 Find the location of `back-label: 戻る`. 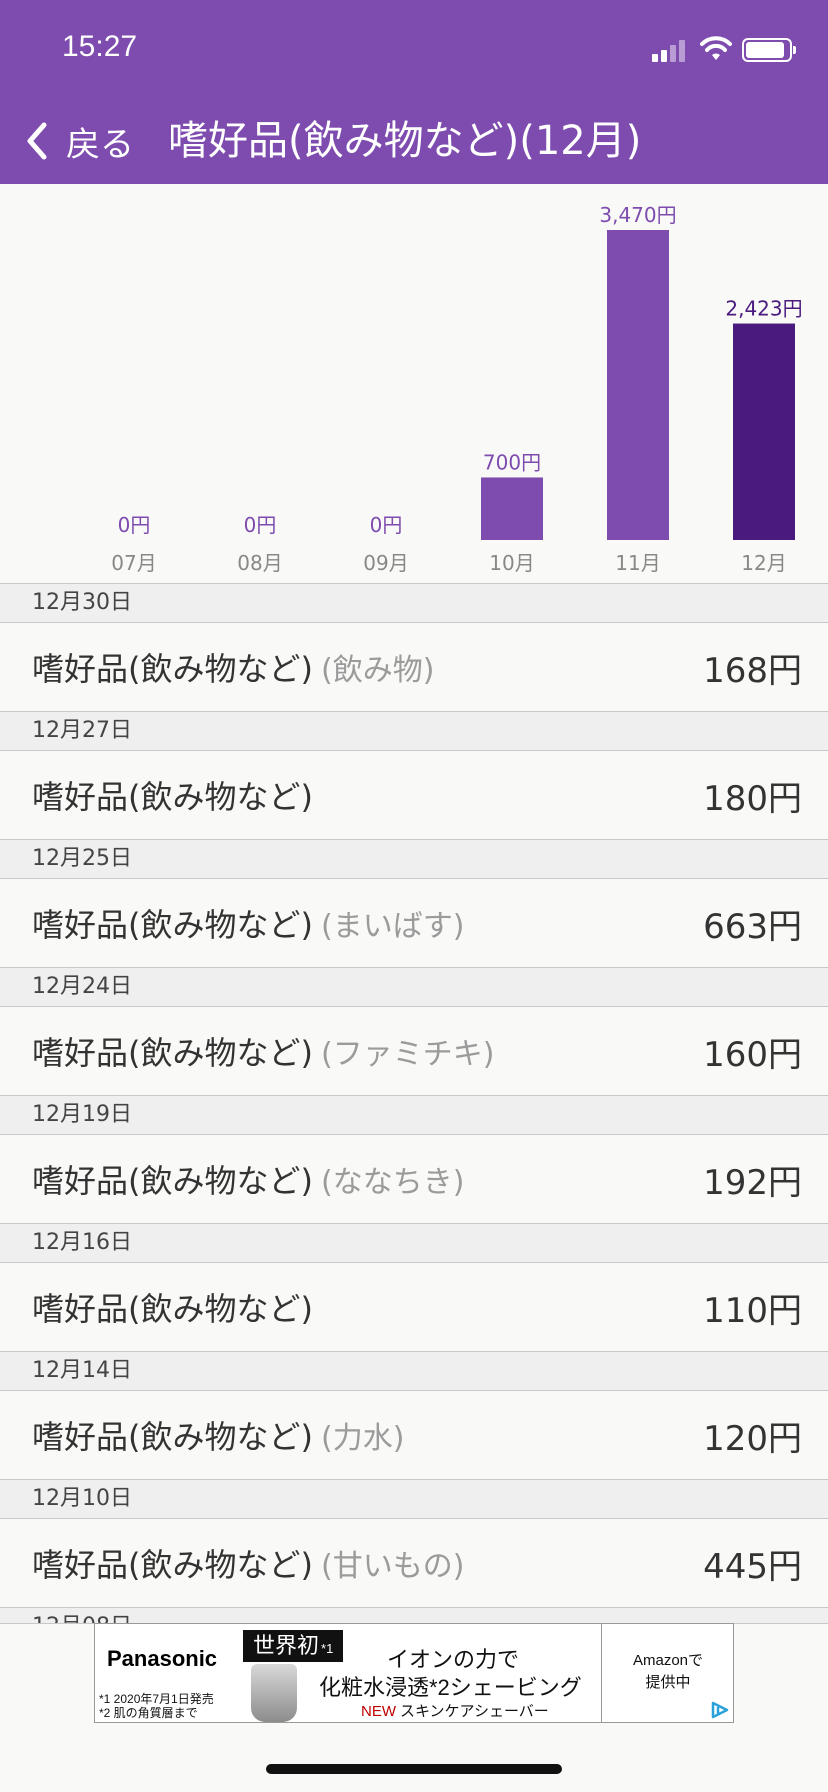

back-label: 戻る is located at coordinates (100, 144).